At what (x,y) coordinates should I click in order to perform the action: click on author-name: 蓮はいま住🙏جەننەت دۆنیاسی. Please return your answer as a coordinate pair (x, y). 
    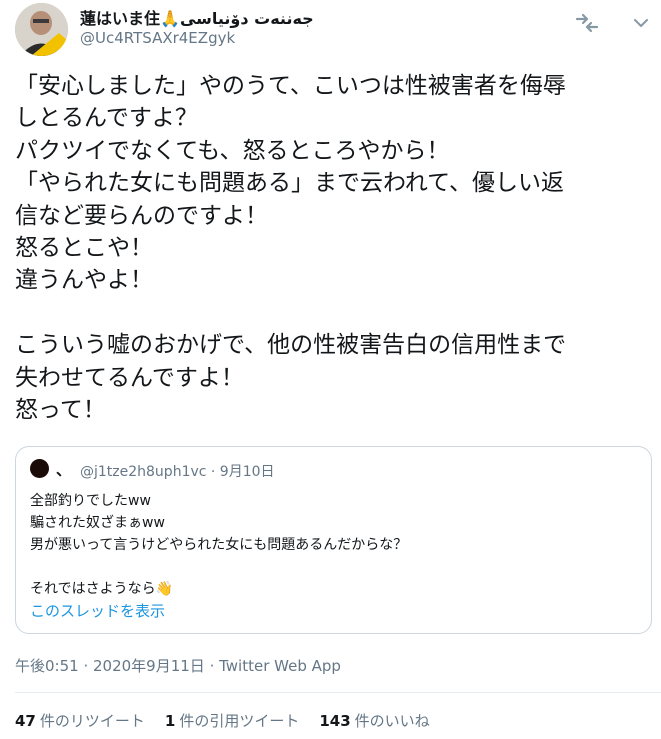
    Looking at the image, I should click on (197, 17).